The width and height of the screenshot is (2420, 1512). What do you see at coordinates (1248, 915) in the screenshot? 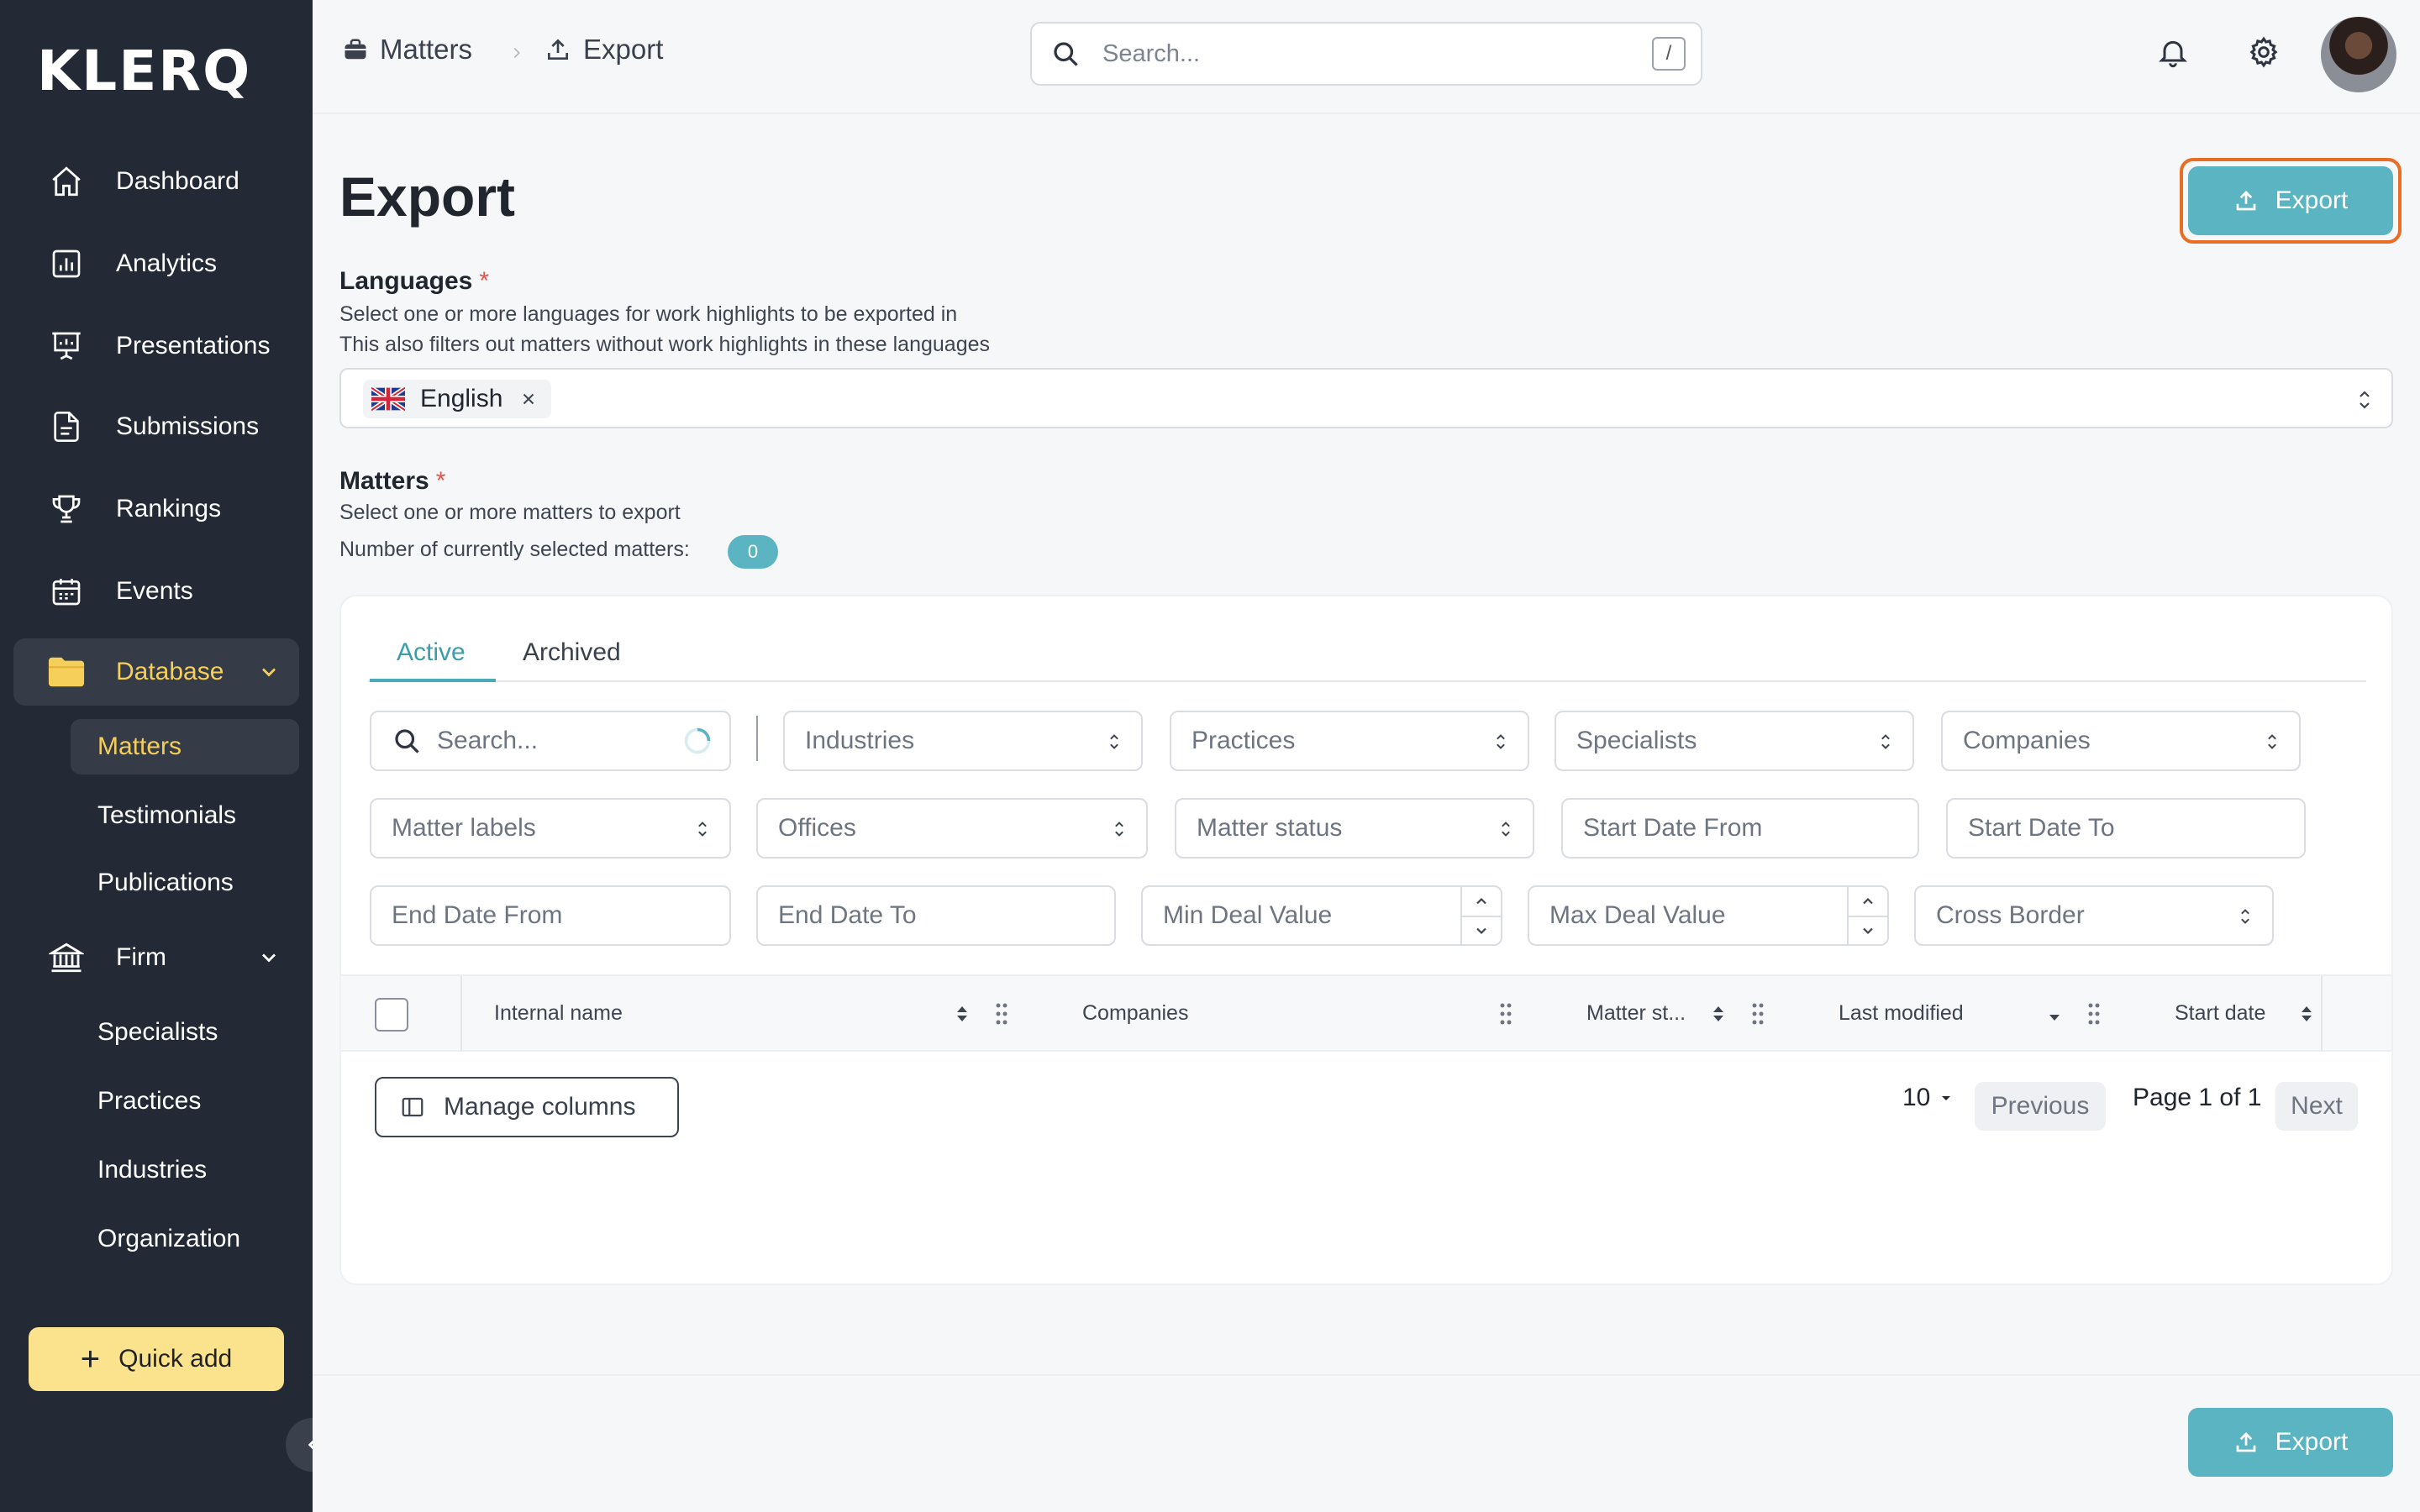
I see `field-placeholder: Min Deal Value` at bounding box center [1248, 915].